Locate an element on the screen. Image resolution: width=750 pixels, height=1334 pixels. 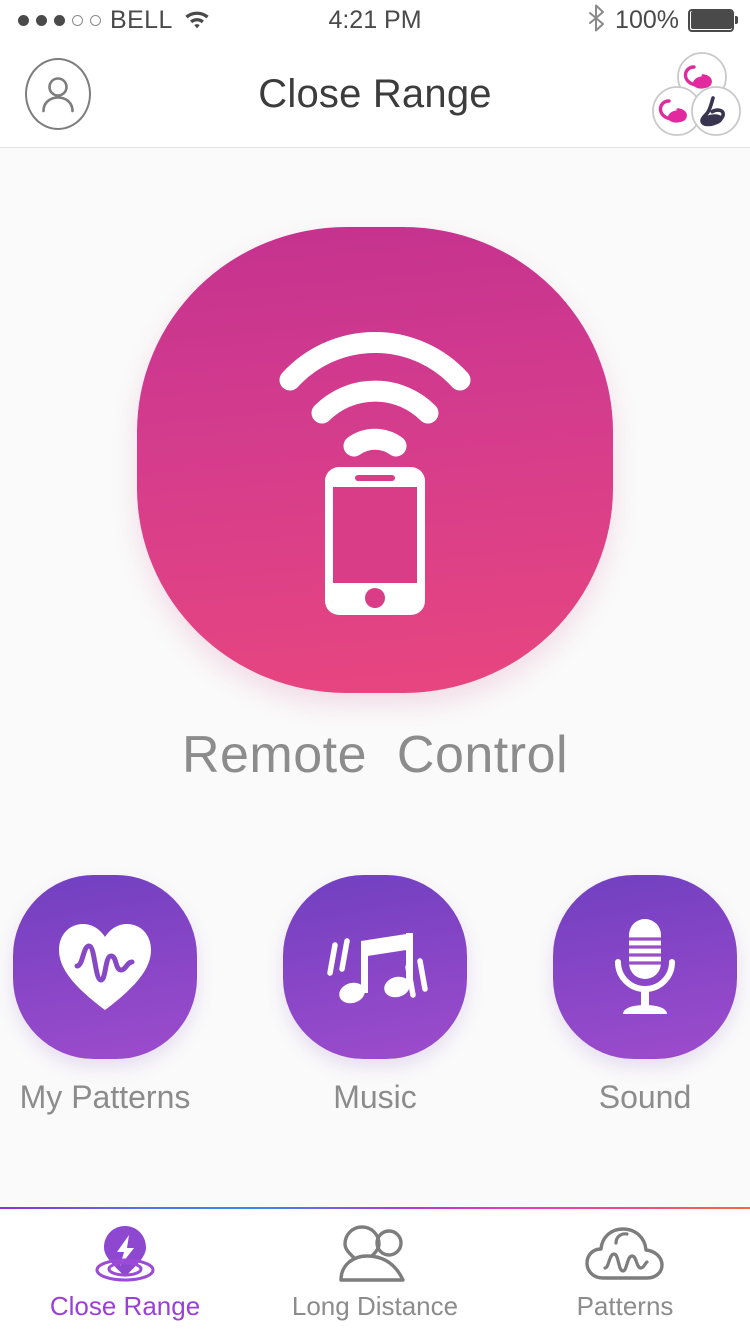
heart-pulse-icon is located at coordinates (105, 967).